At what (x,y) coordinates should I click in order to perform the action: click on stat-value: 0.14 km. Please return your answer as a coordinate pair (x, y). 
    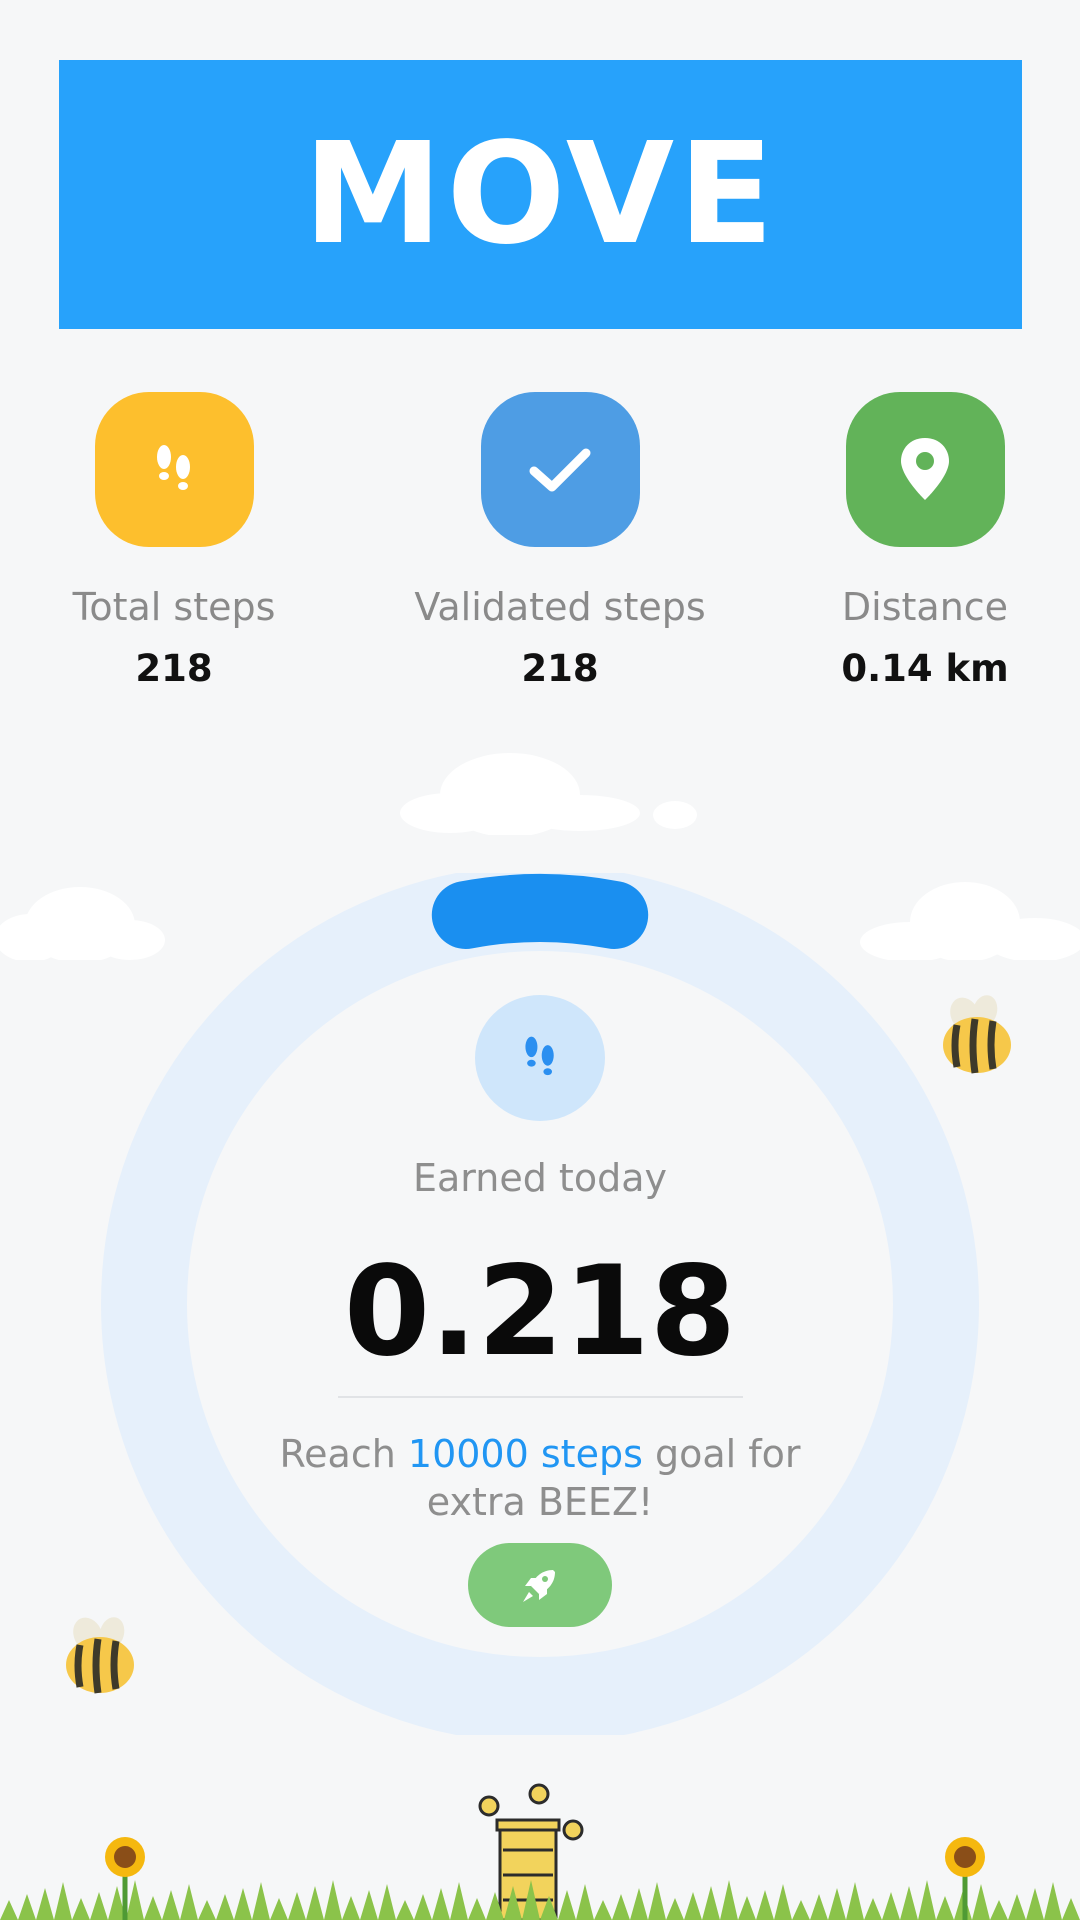
    Looking at the image, I should click on (925, 668).